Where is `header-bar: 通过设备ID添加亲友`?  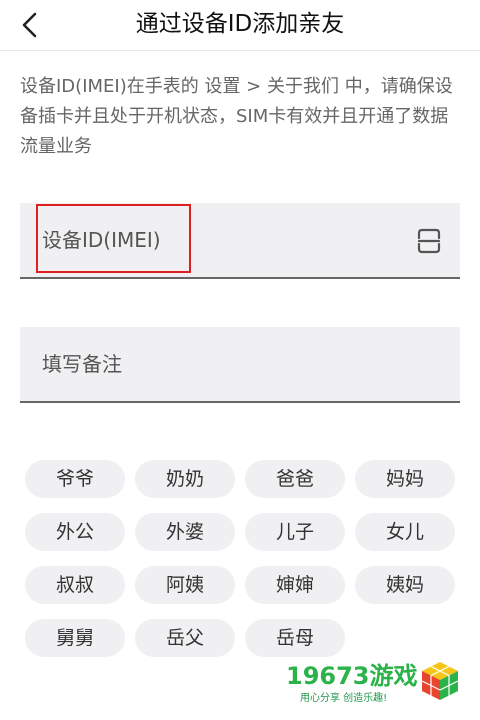
header-bar: 通过设备ID添加亲友 is located at coordinates (240, 25).